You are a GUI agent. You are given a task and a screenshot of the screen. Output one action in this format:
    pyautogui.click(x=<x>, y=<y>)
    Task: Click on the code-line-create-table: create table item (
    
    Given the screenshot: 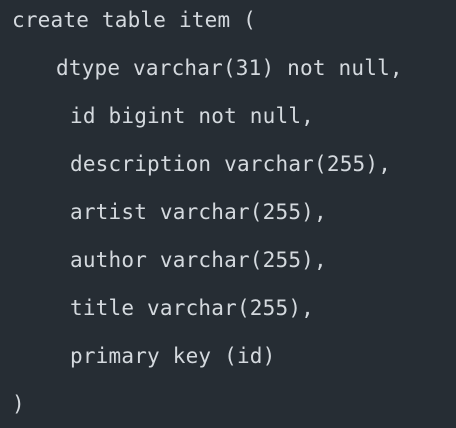 What is the action you would take?
    pyautogui.click(x=134, y=20)
    